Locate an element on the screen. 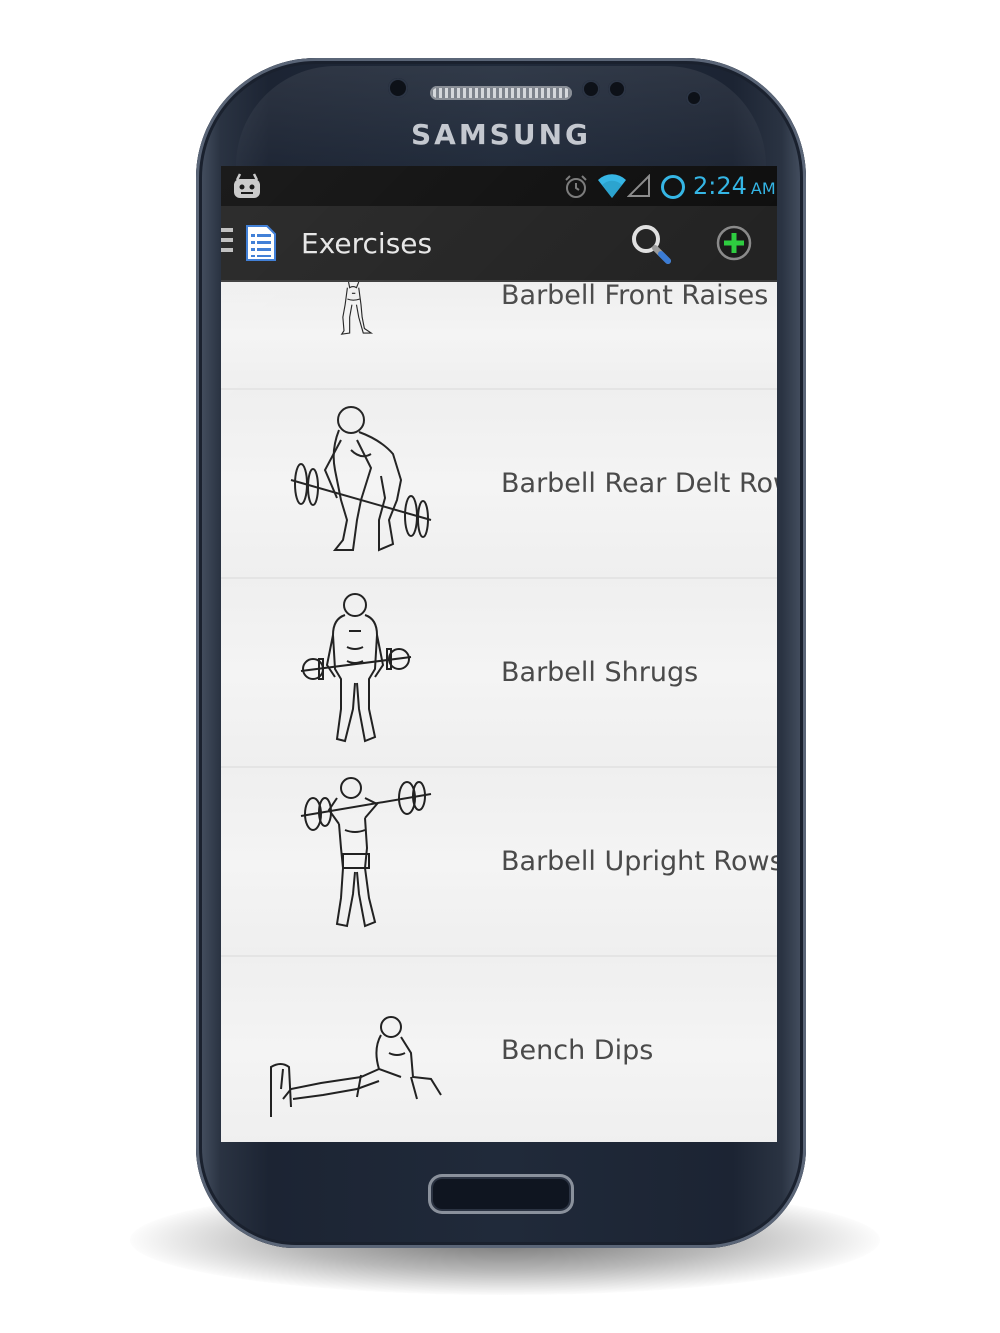 Image resolution: width=1000 pixels, height=1333 pixels. exercise-row: Barbell Upright Rows is located at coordinates (499, 862).